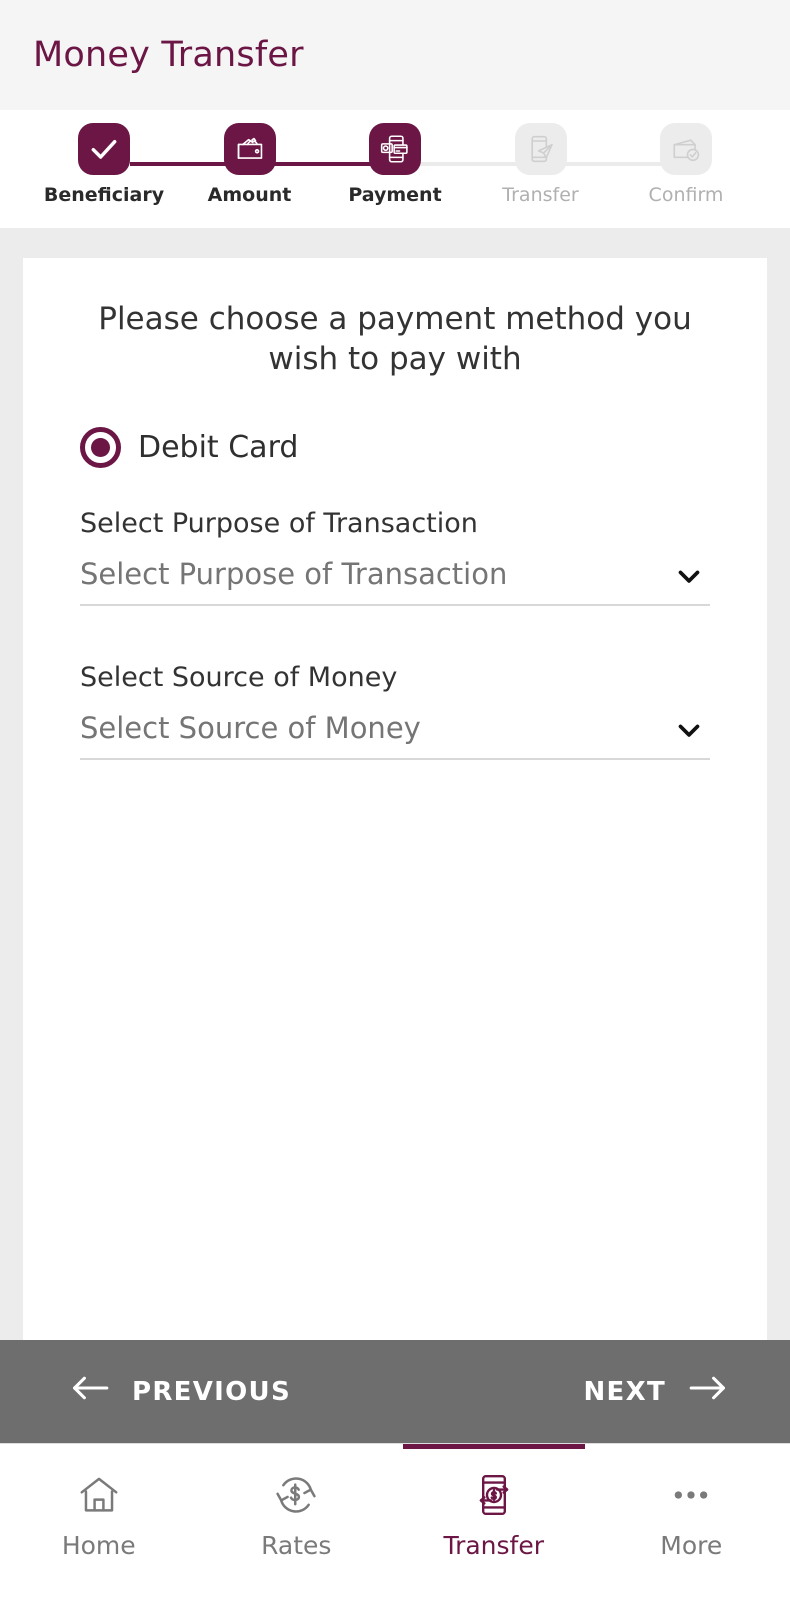  What do you see at coordinates (249, 149) in the screenshot?
I see `wallet-cash-icon` at bounding box center [249, 149].